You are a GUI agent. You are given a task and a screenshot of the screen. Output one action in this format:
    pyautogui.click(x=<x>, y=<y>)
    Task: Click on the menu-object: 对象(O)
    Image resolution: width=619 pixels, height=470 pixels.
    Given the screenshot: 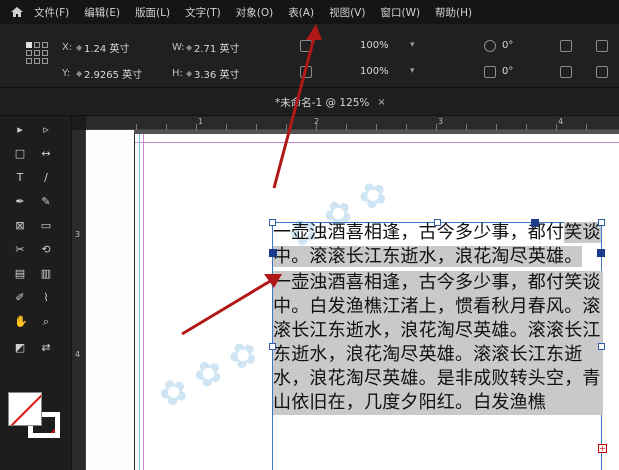 What is the action you would take?
    pyautogui.click(x=254, y=12)
    